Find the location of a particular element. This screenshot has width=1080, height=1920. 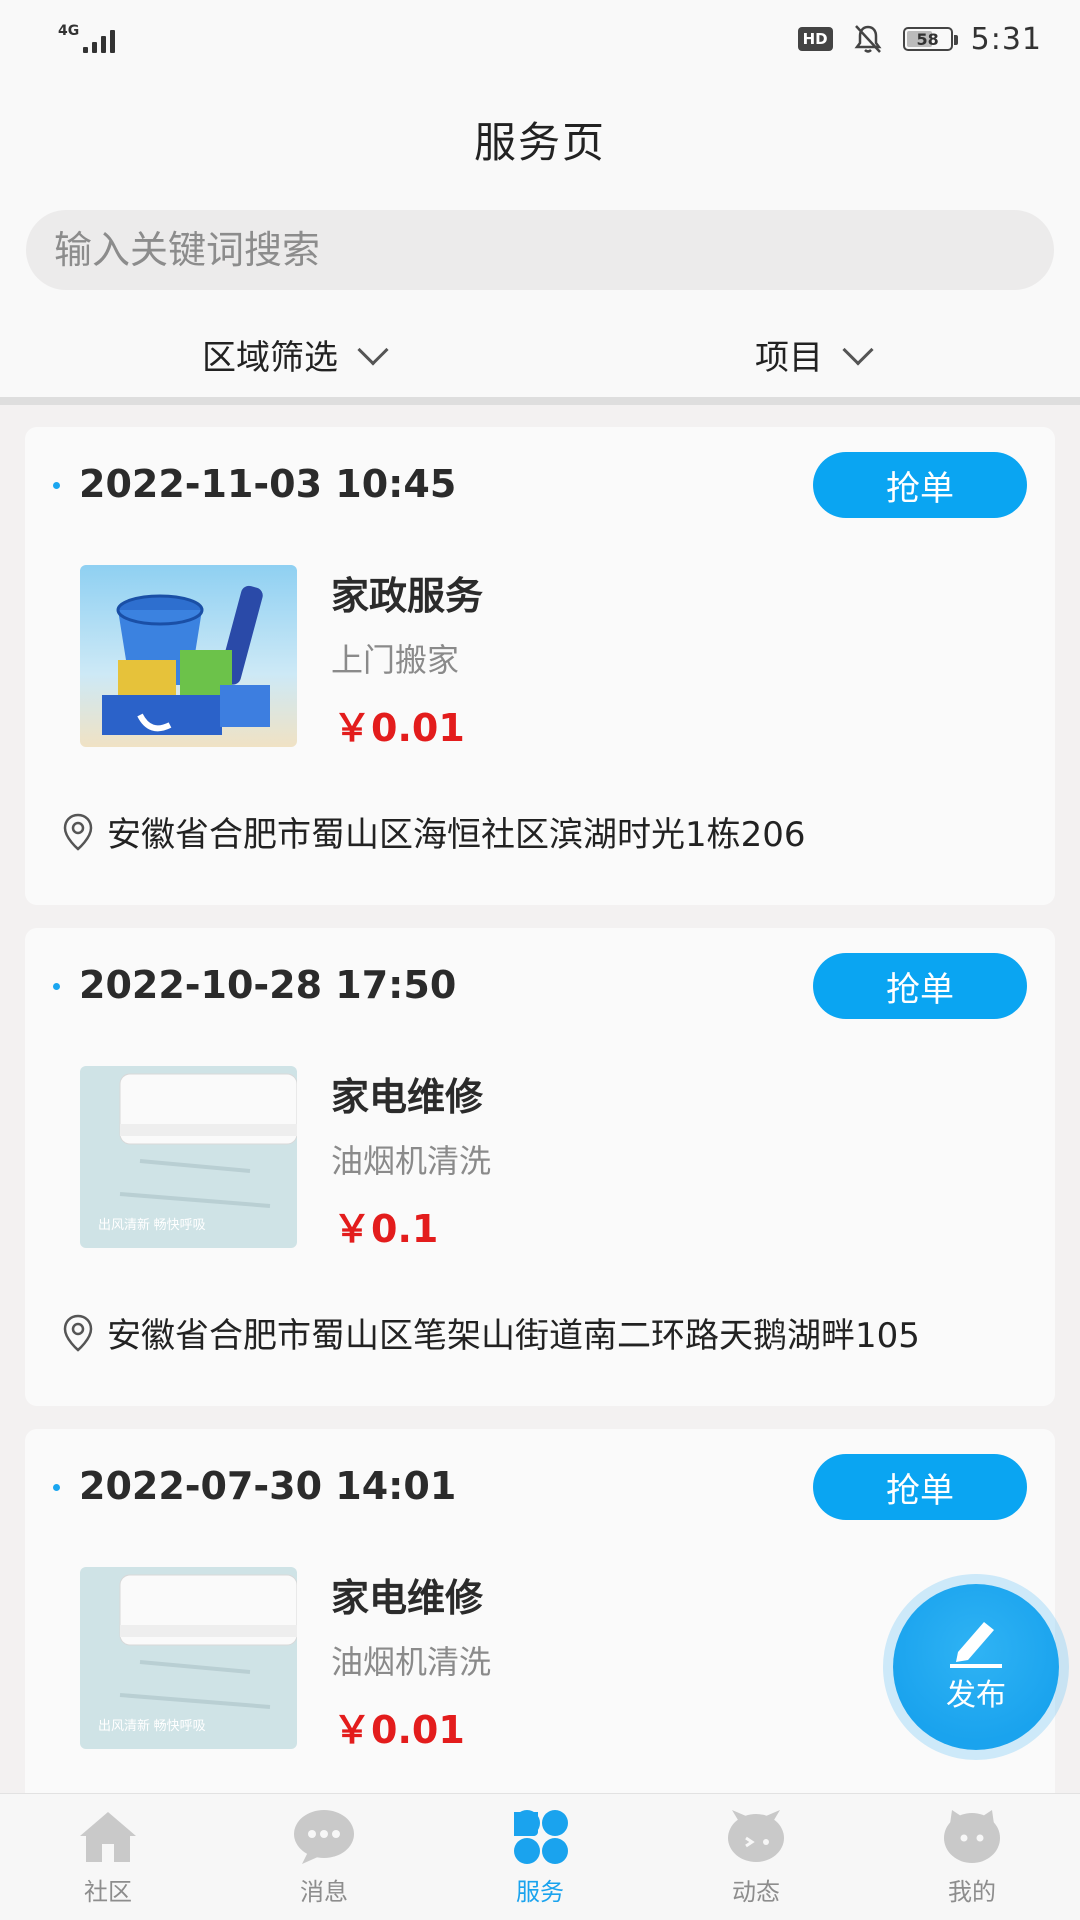

home-icon is located at coordinates (108, 1837).